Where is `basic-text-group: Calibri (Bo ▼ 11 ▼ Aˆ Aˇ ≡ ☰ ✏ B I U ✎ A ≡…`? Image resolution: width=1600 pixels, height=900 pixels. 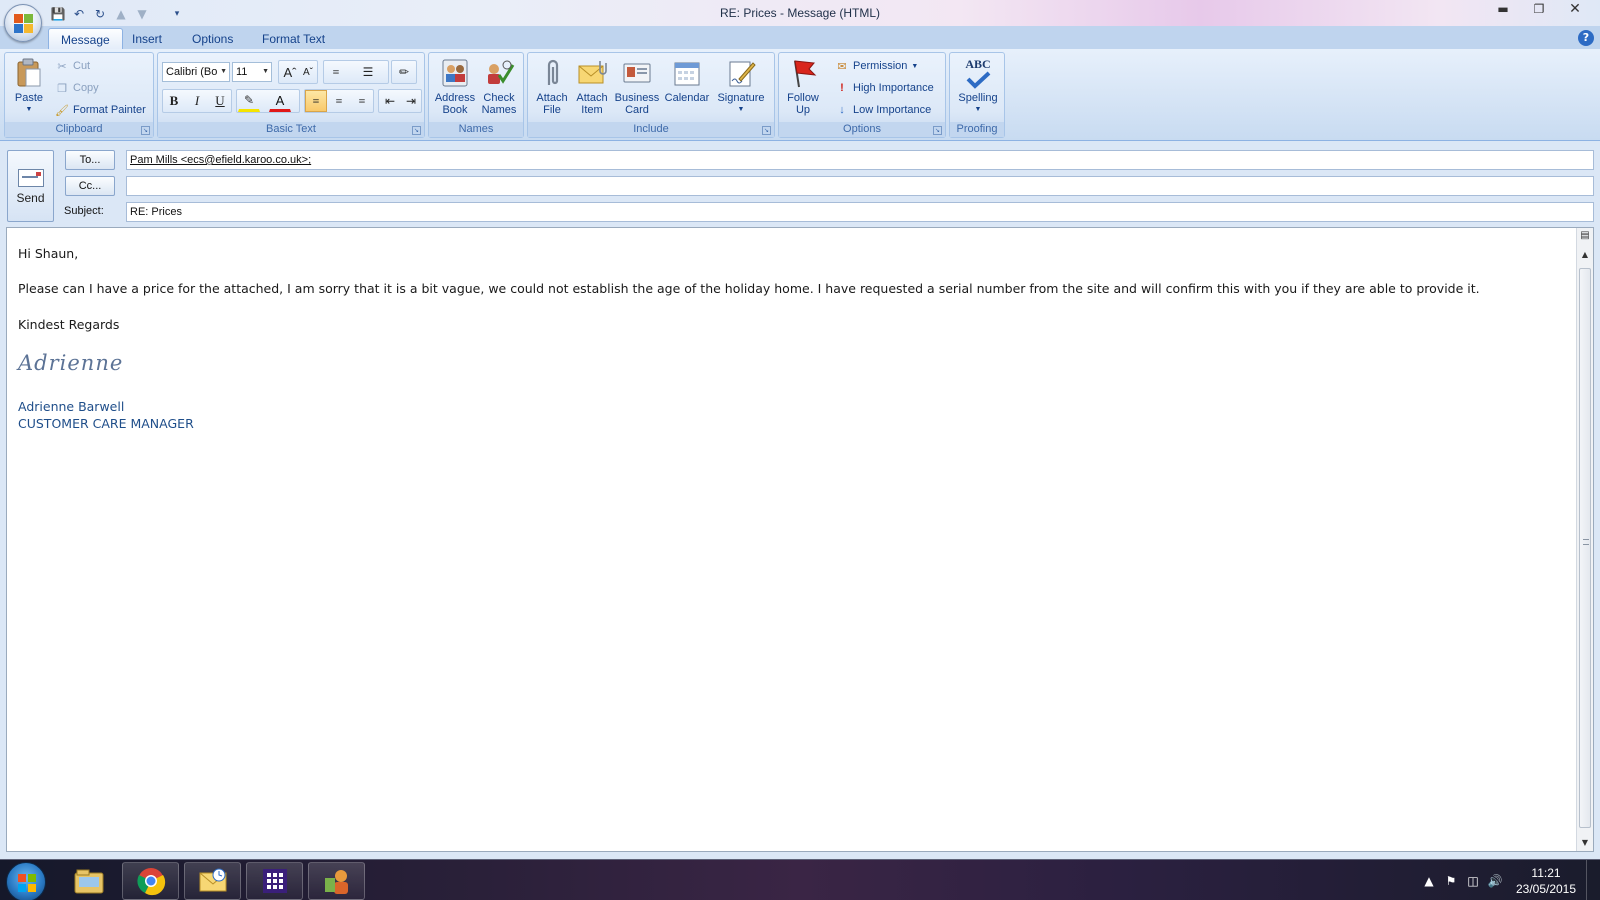
basic-text-group: Calibri (Bo ▼ 11 ▼ Aˆ Aˇ ≡ ☰ ✏ B I U ✎ A ≡… is located at coordinates (291, 95).